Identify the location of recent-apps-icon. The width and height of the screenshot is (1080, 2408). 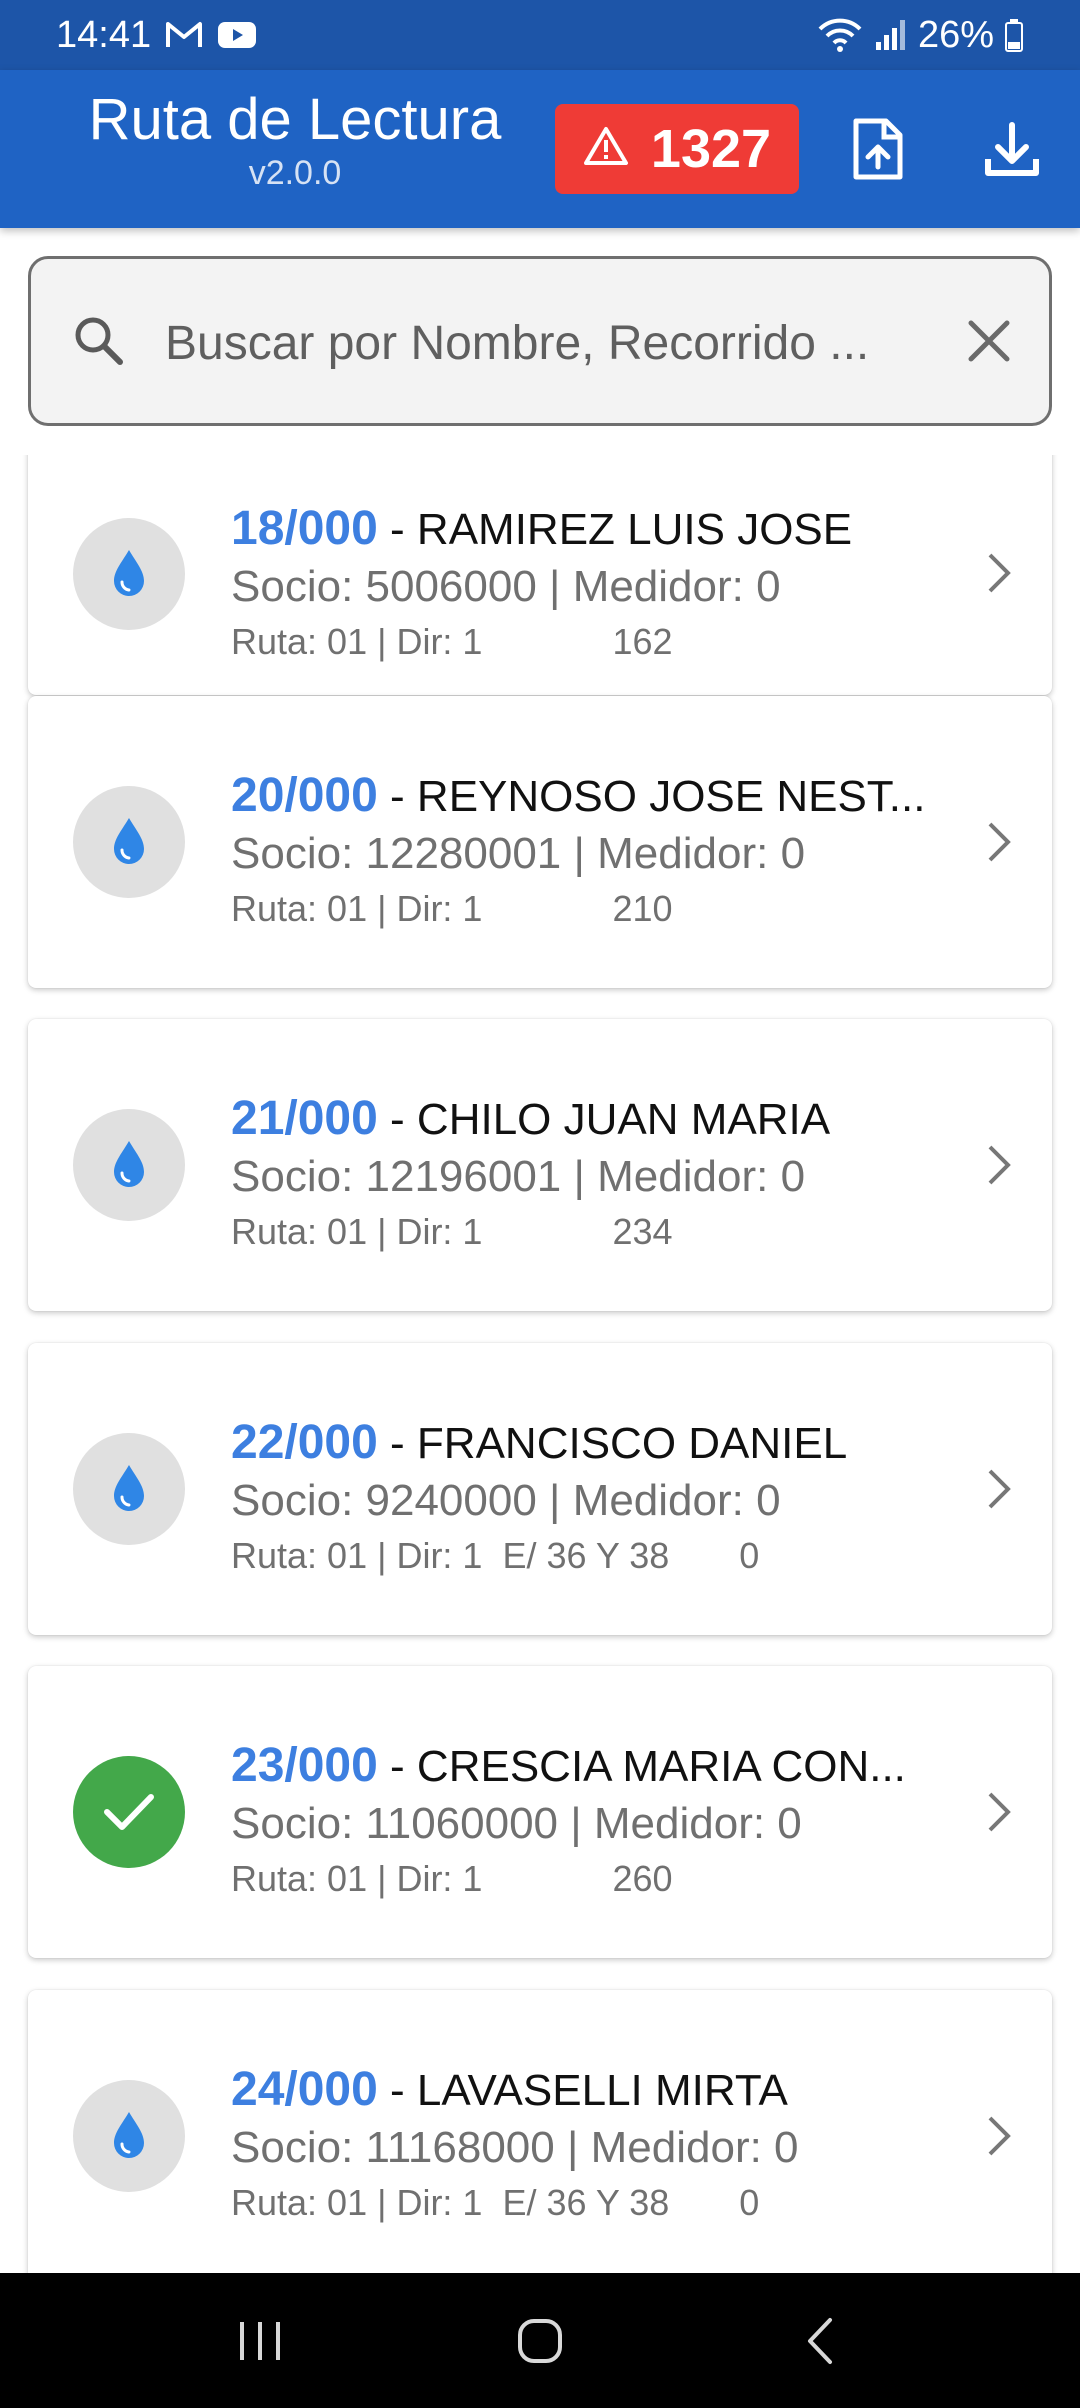
(260, 2341).